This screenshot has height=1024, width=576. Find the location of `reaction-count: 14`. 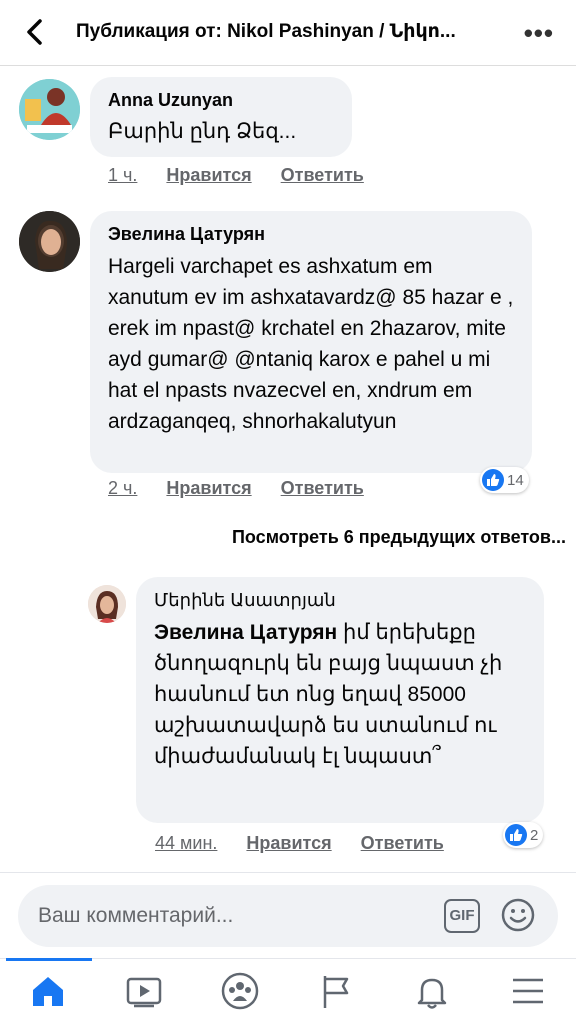

reaction-count: 14 is located at coordinates (504, 480).